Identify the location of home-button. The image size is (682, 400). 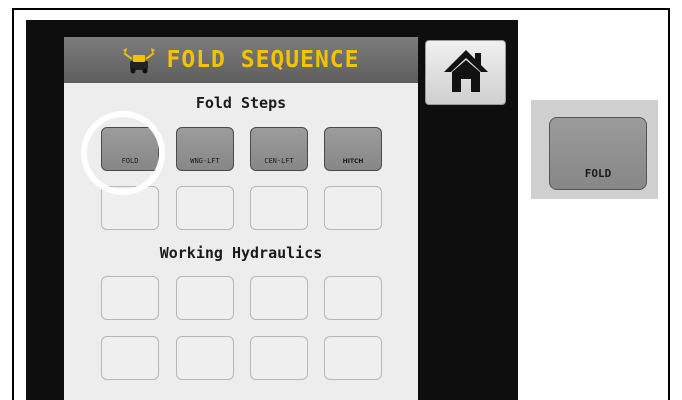
(465, 72).